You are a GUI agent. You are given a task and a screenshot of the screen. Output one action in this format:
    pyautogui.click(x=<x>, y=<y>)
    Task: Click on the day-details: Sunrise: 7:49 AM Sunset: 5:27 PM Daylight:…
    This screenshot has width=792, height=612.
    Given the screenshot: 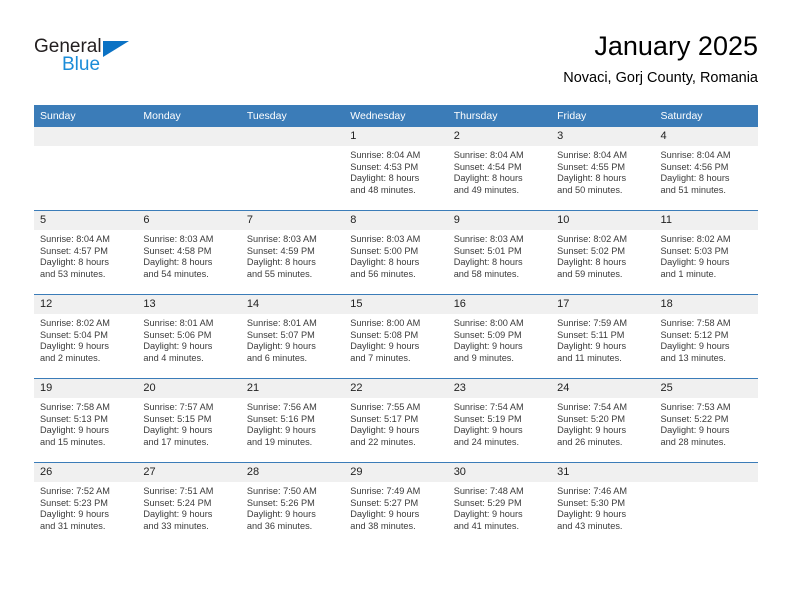 What is the action you would take?
    pyautogui.click(x=395, y=507)
    